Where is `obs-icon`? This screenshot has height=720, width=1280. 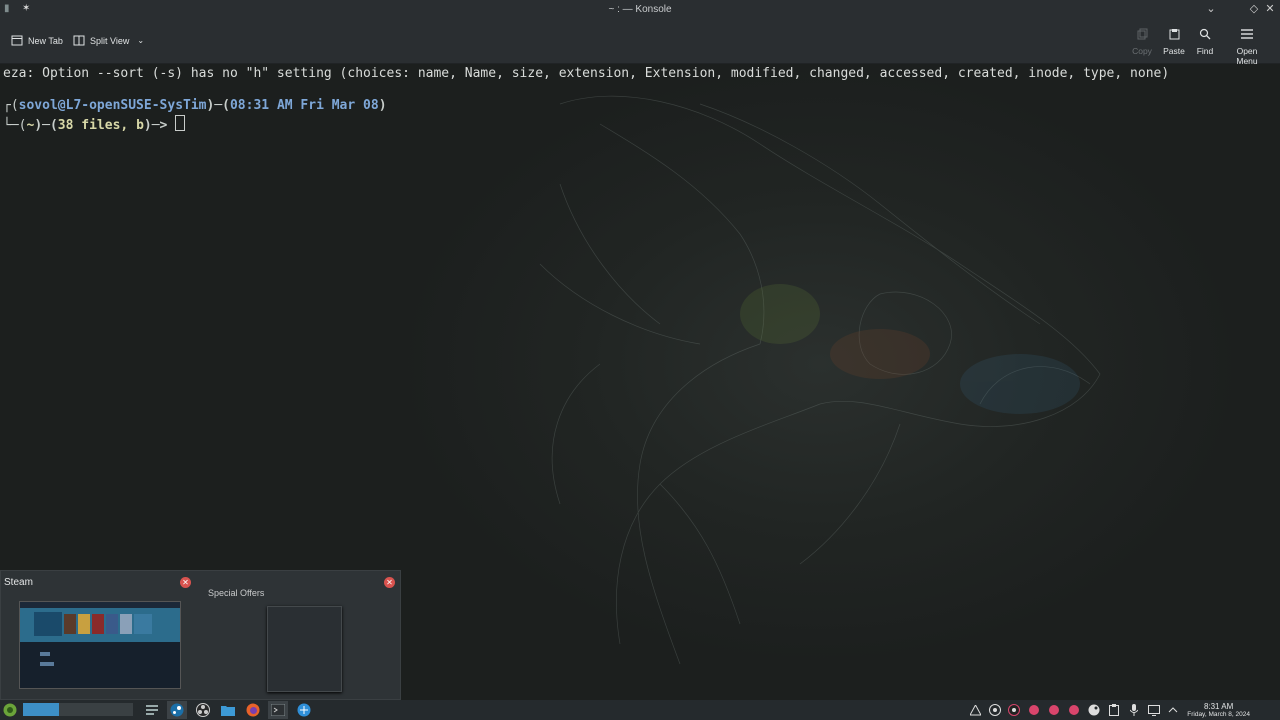
obs-icon is located at coordinates (203, 710).